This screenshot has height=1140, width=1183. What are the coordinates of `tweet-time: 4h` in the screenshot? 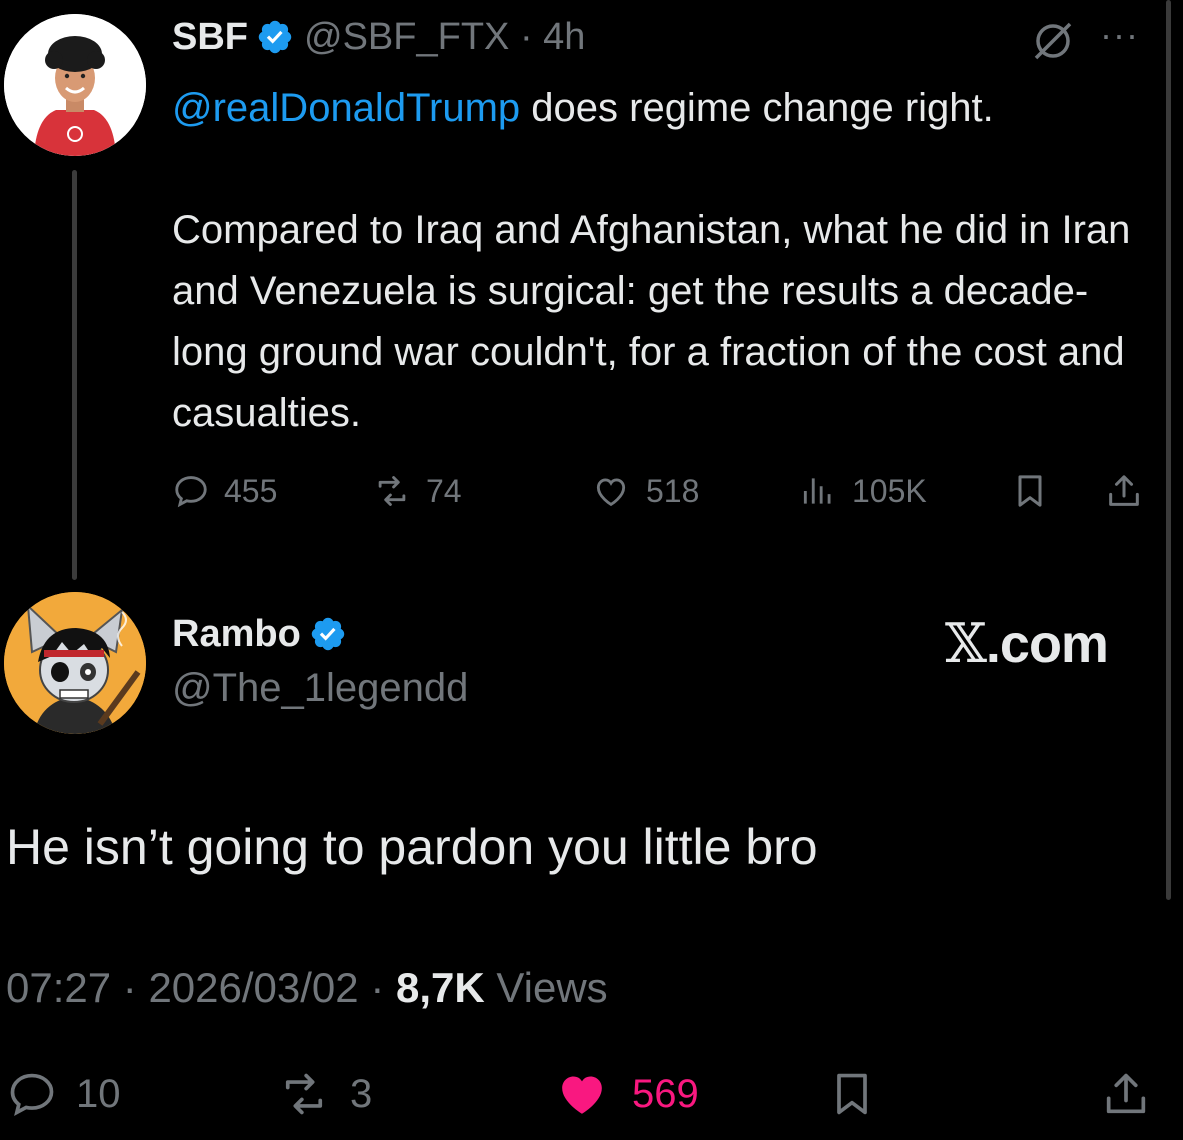 It's located at (564, 37).